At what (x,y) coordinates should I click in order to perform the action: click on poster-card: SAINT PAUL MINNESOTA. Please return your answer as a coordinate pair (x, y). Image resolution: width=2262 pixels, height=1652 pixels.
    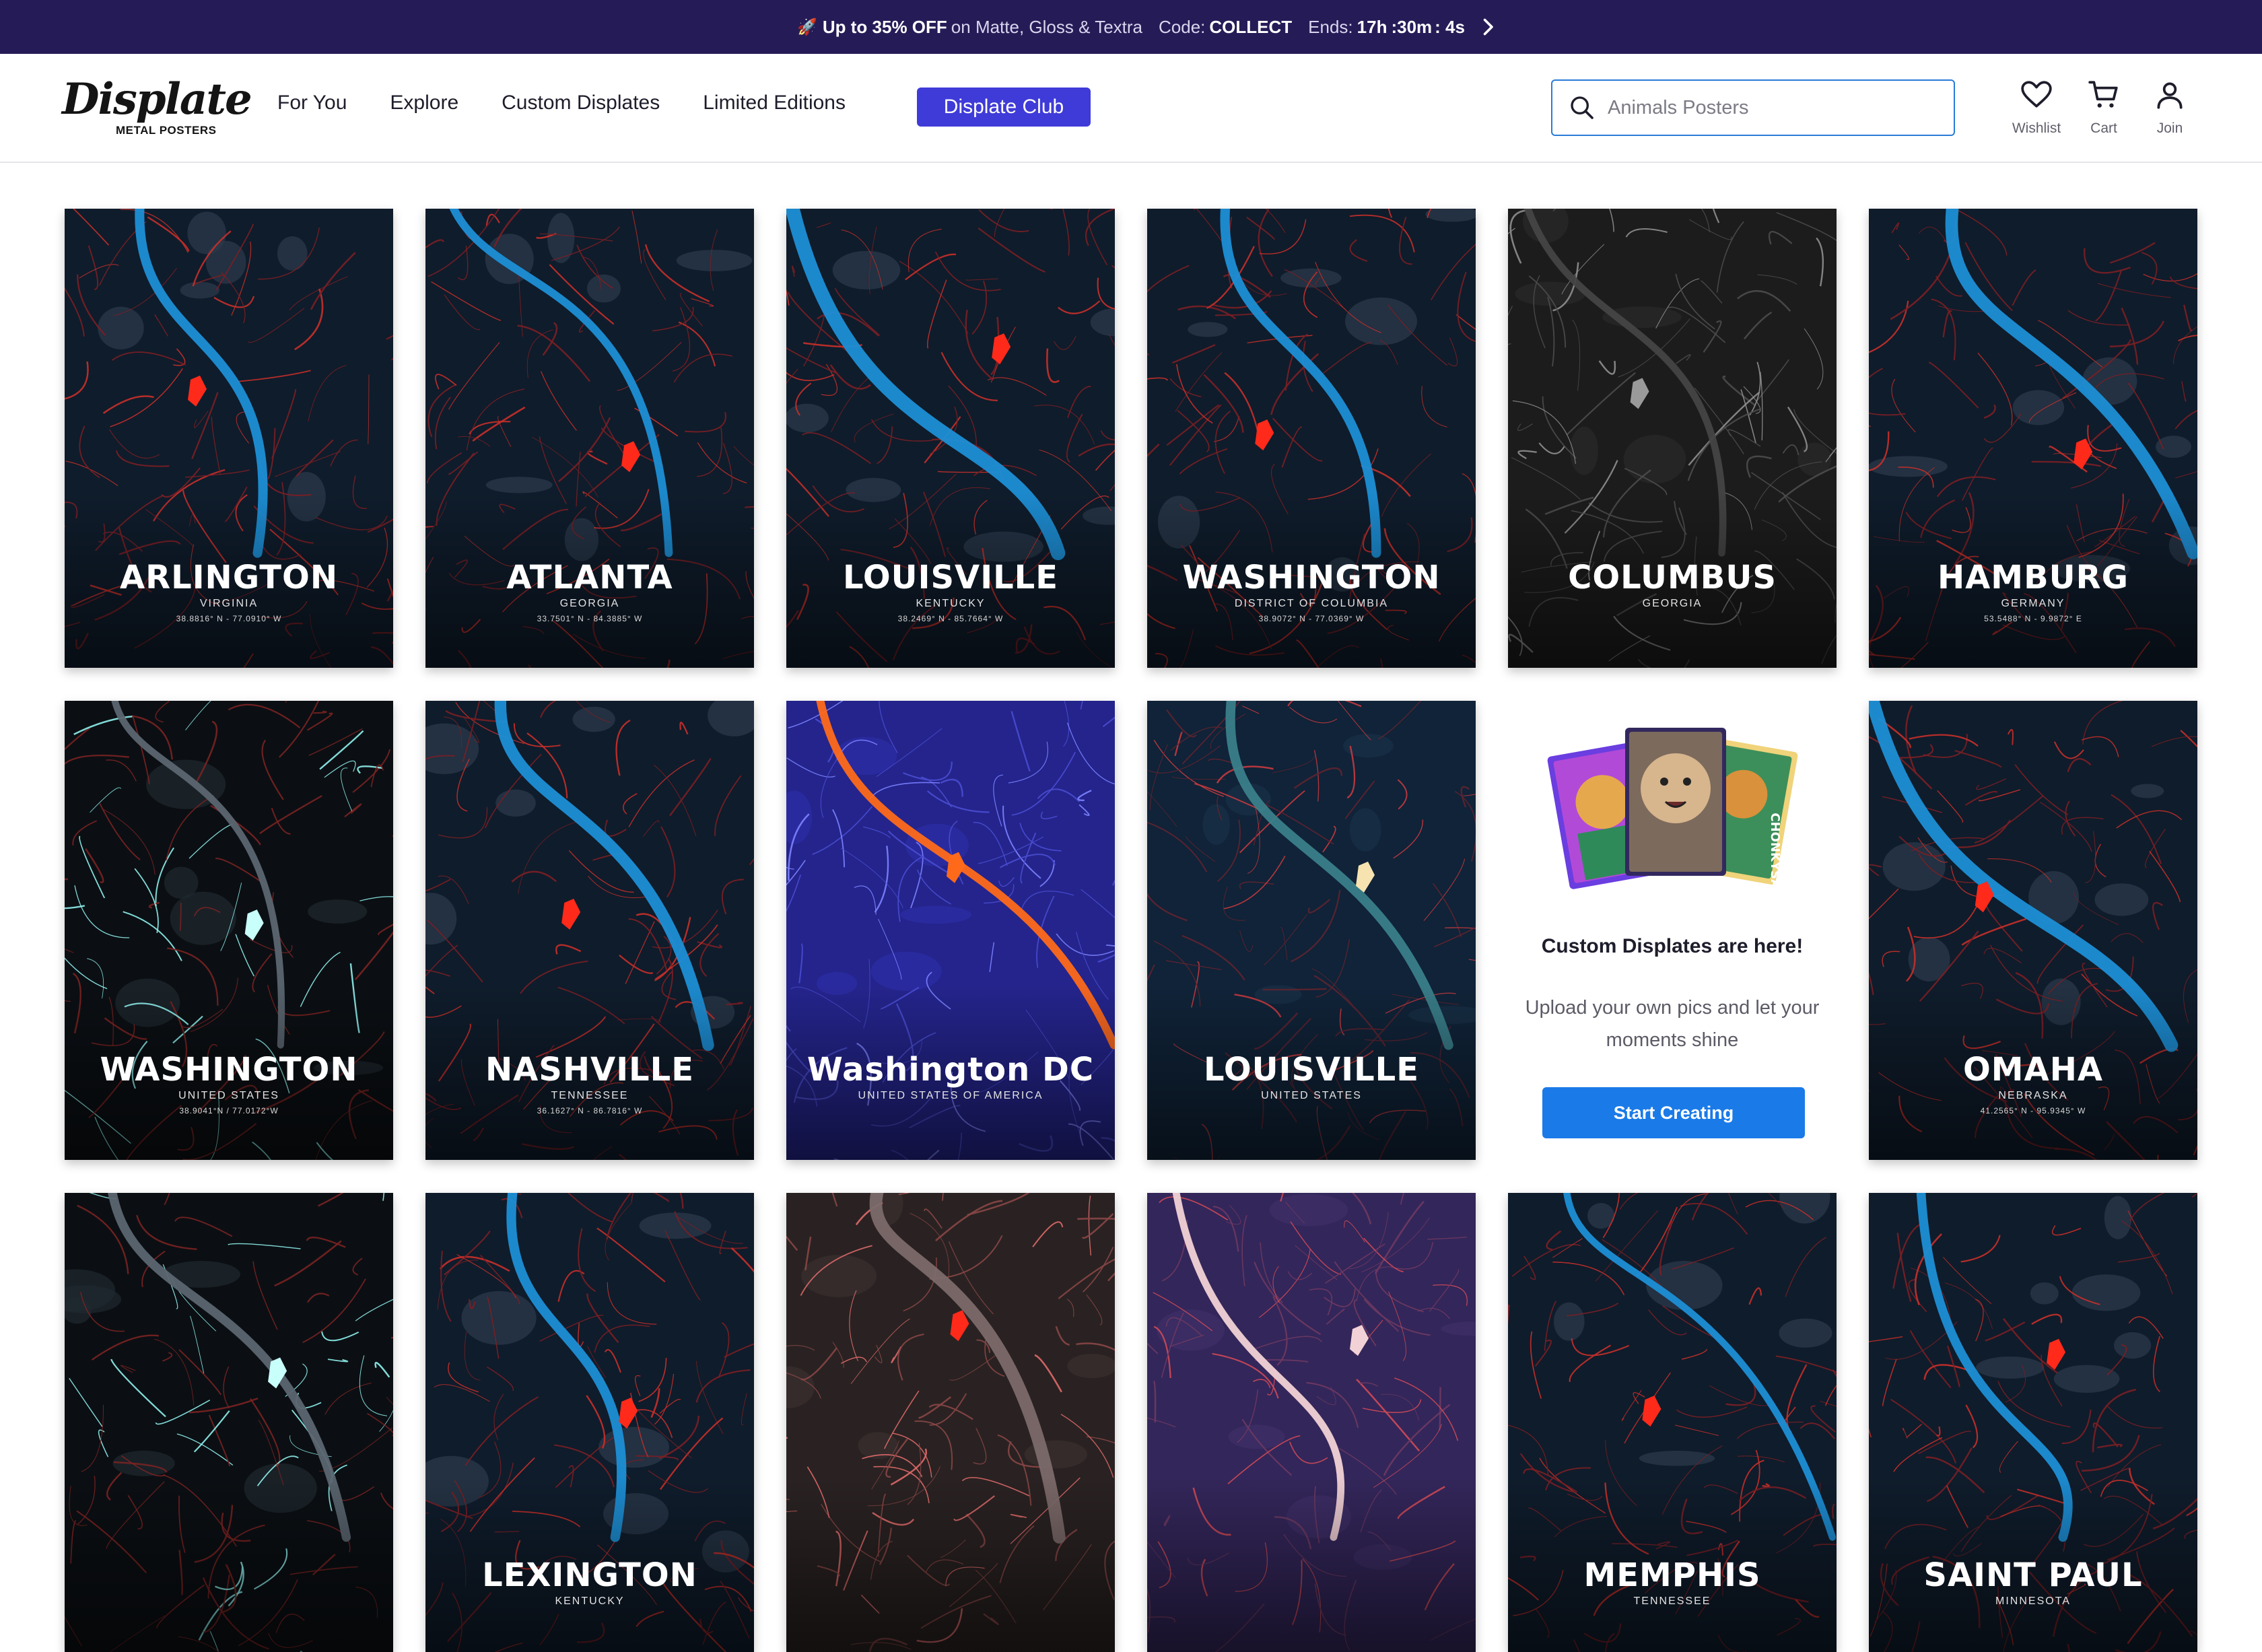
    Looking at the image, I should click on (2033, 1422).